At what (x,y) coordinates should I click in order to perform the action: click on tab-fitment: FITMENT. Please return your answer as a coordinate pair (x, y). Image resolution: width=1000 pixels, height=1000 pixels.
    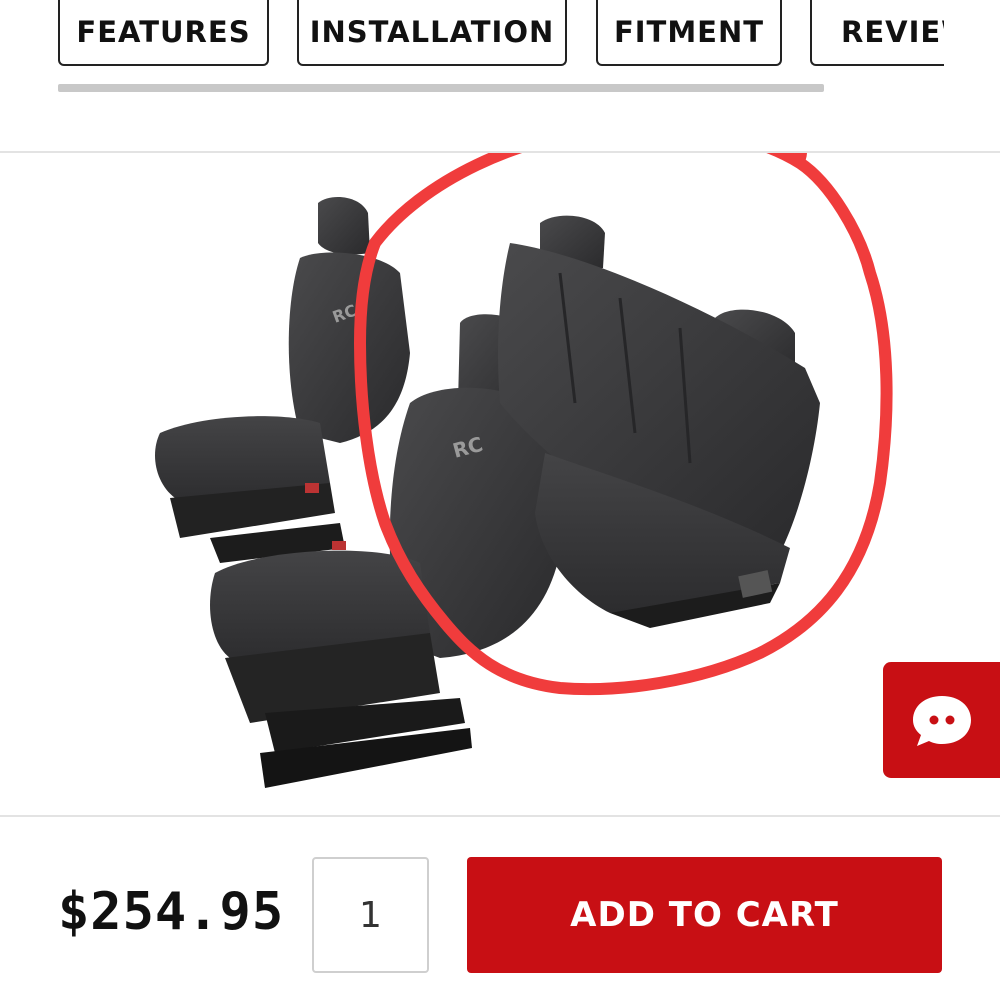
    Looking at the image, I should click on (689, 33).